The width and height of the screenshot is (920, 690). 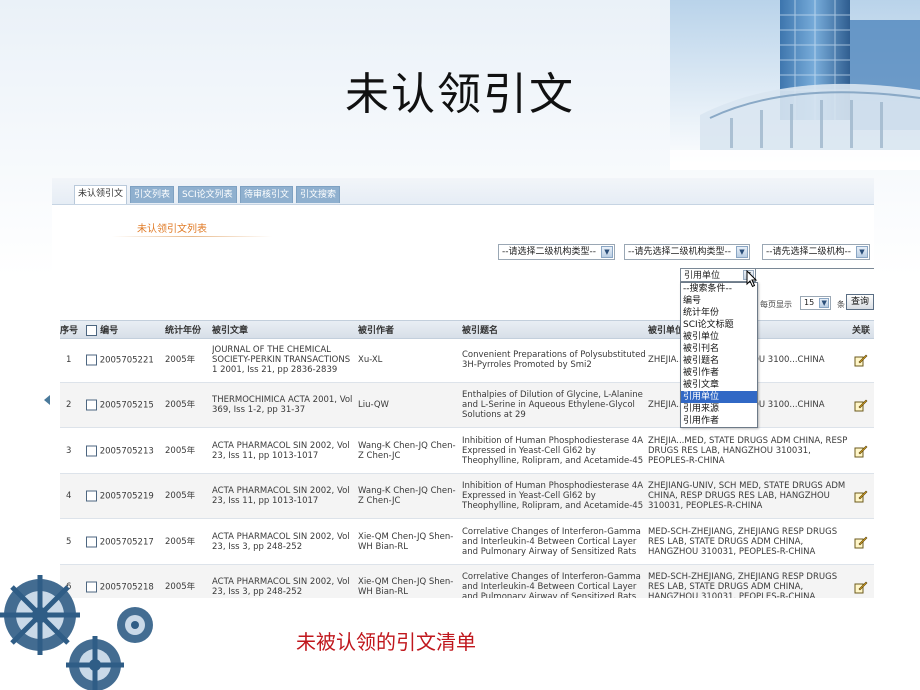 What do you see at coordinates (152, 194) in the screenshot?
I see `tab-citation-list: 引文列表` at bounding box center [152, 194].